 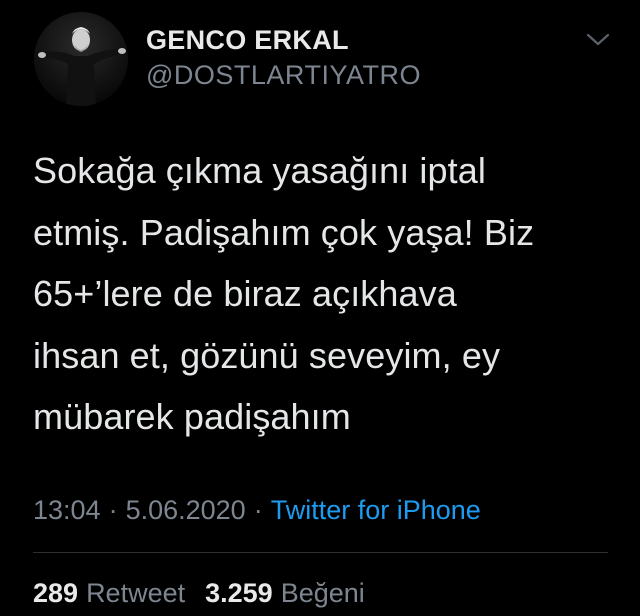 I want to click on author-block: GENCO ERKAL @DOSTLARTIYATRO, so click(x=283, y=58).